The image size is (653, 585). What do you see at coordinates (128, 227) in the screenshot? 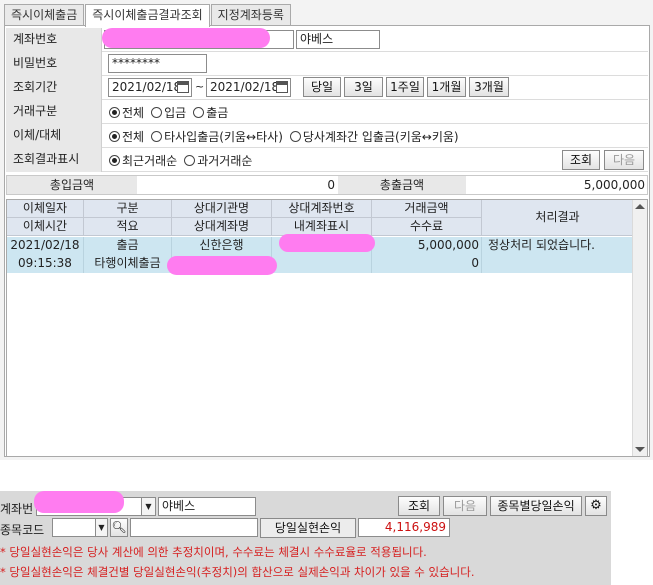
I see `col-memo: 적요` at bounding box center [128, 227].